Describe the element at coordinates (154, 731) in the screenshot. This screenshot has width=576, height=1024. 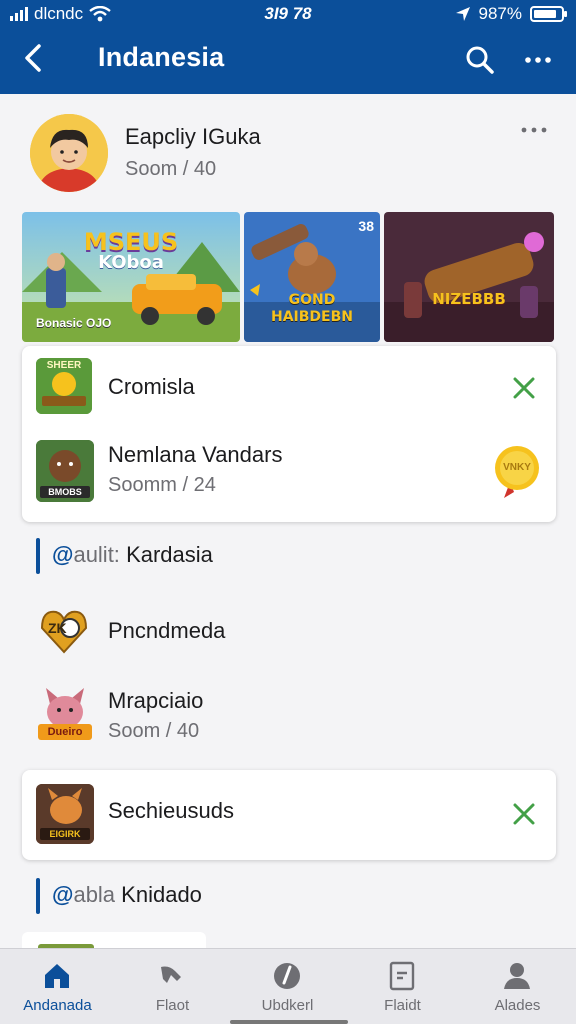
I see `list-item-sub: Soom / 40` at that location.